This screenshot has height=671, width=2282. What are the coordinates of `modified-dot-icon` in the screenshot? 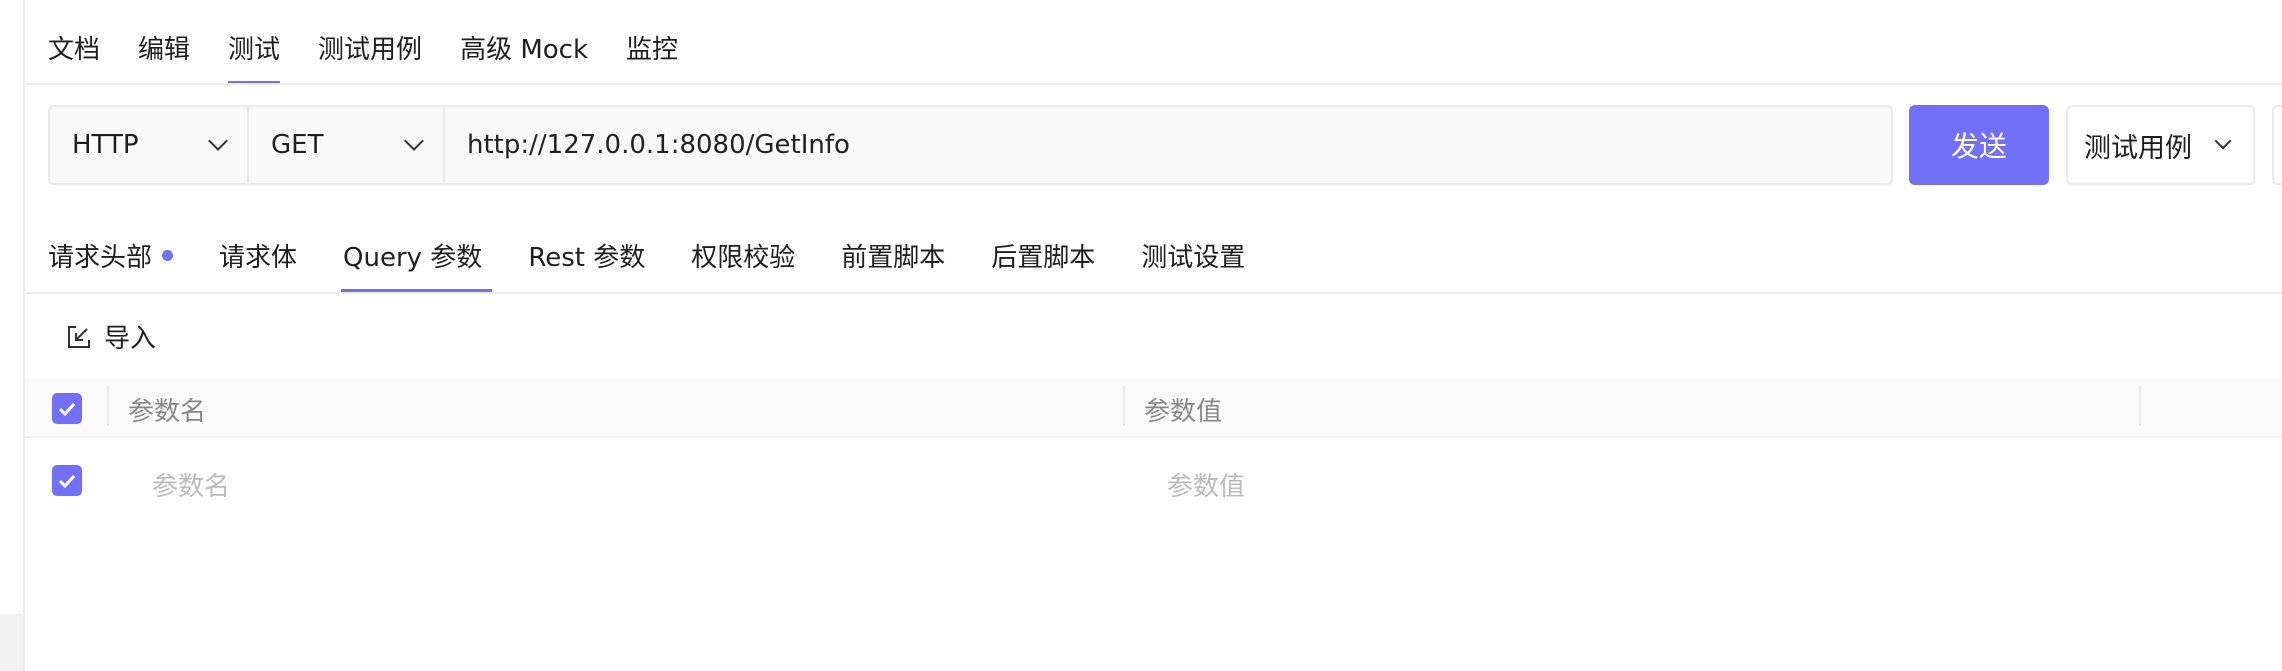 It's located at (168, 255).